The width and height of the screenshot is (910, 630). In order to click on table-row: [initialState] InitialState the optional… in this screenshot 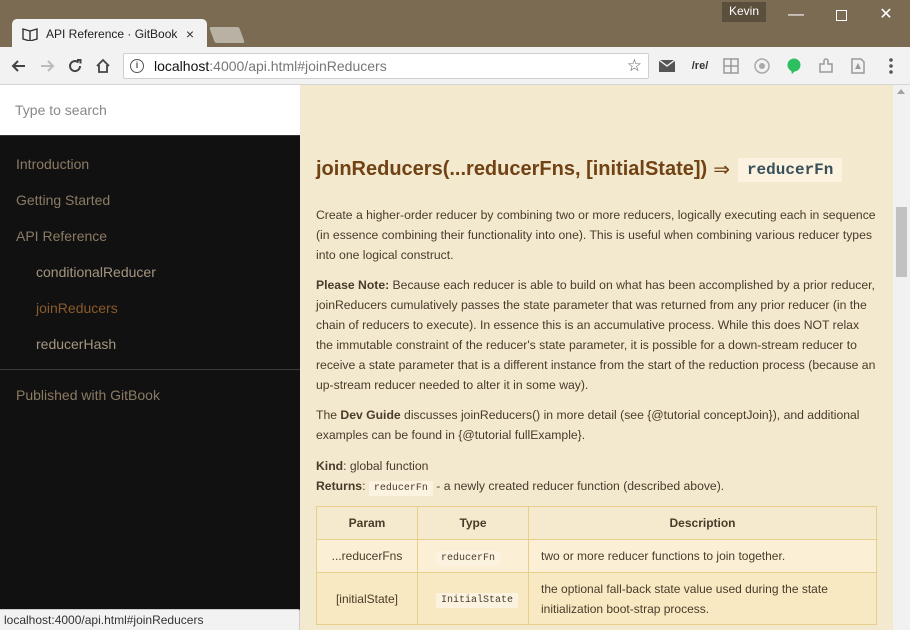, I will do `click(596, 598)`.